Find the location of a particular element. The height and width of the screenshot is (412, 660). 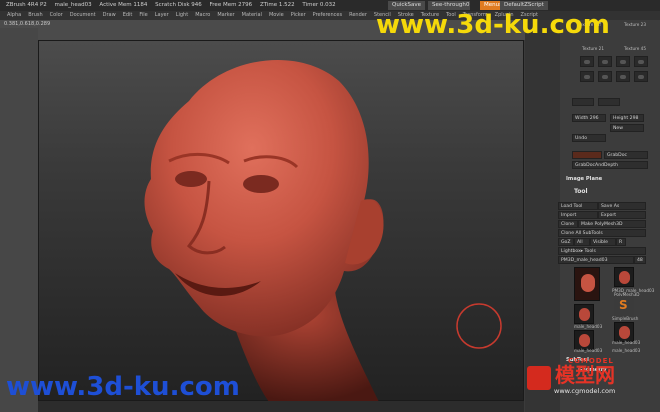

brush-cursor is located at coordinates (479, 326).